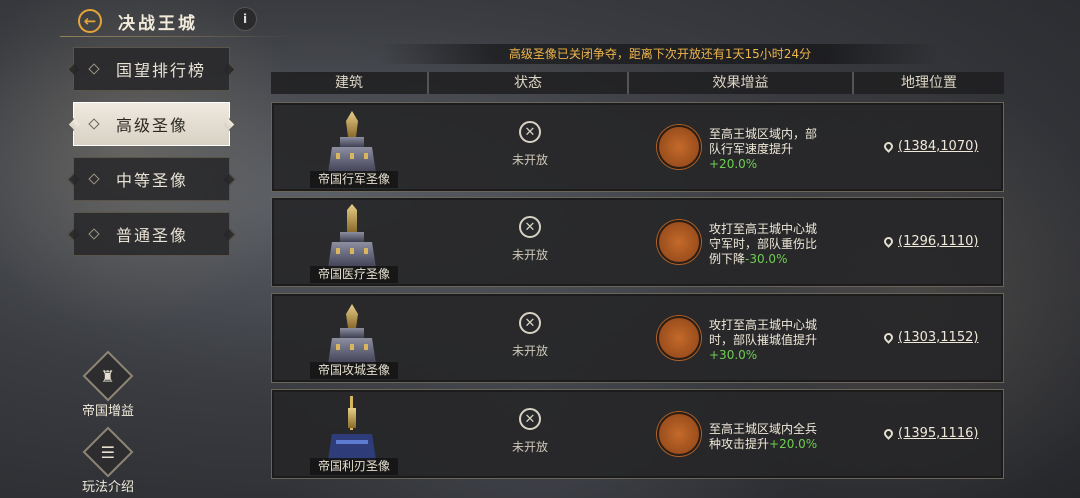 The width and height of the screenshot is (1080, 498). Describe the element at coordinates (529, 83) in the screenshot. I see `header-status: 状态` at that location.